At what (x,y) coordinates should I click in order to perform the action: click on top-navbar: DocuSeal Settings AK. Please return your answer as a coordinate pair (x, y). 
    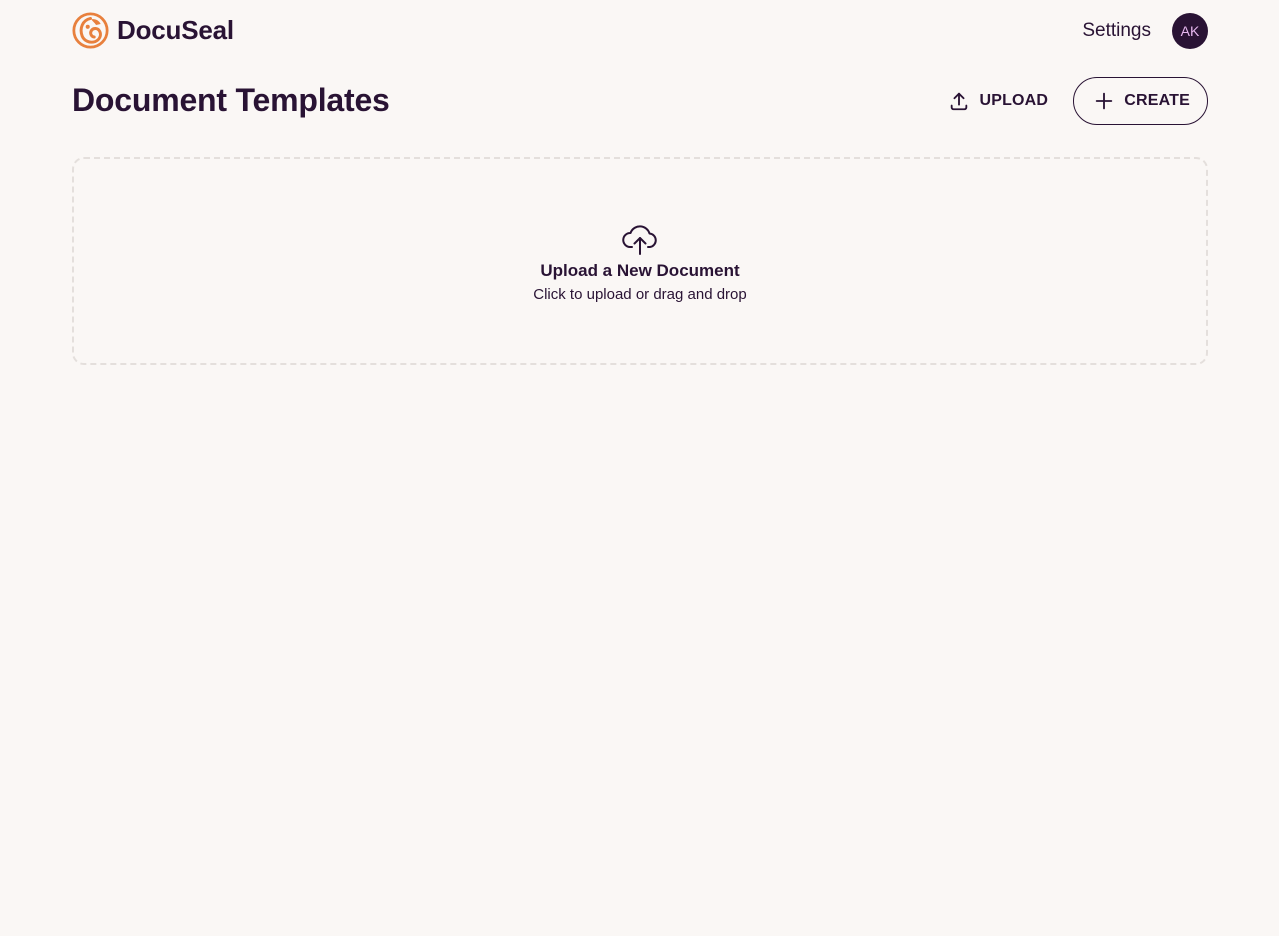
    Looking at the image, I should click on (640, 31).